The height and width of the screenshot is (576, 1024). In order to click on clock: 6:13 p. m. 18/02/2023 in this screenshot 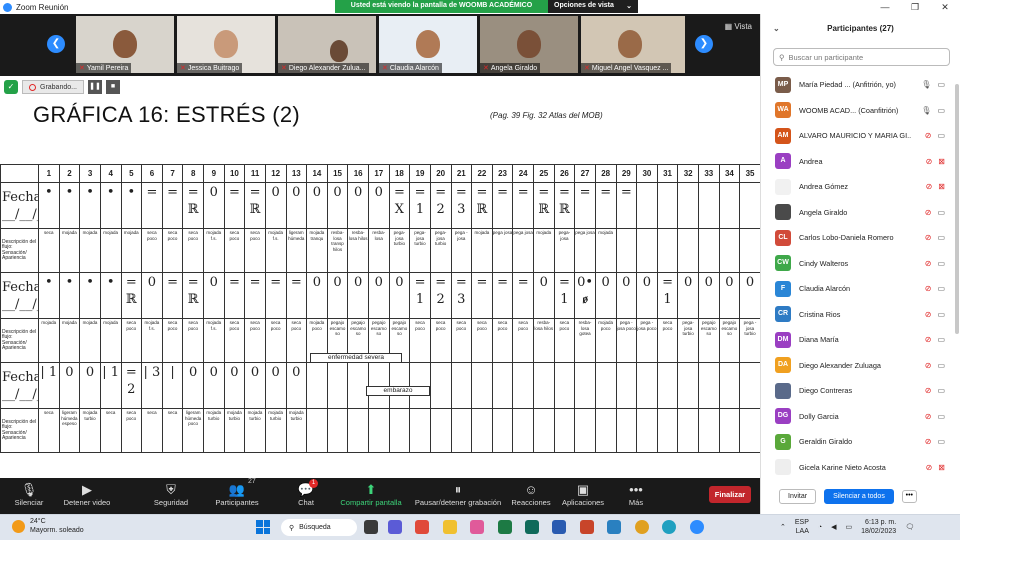, I will do `click(878, 527)`.